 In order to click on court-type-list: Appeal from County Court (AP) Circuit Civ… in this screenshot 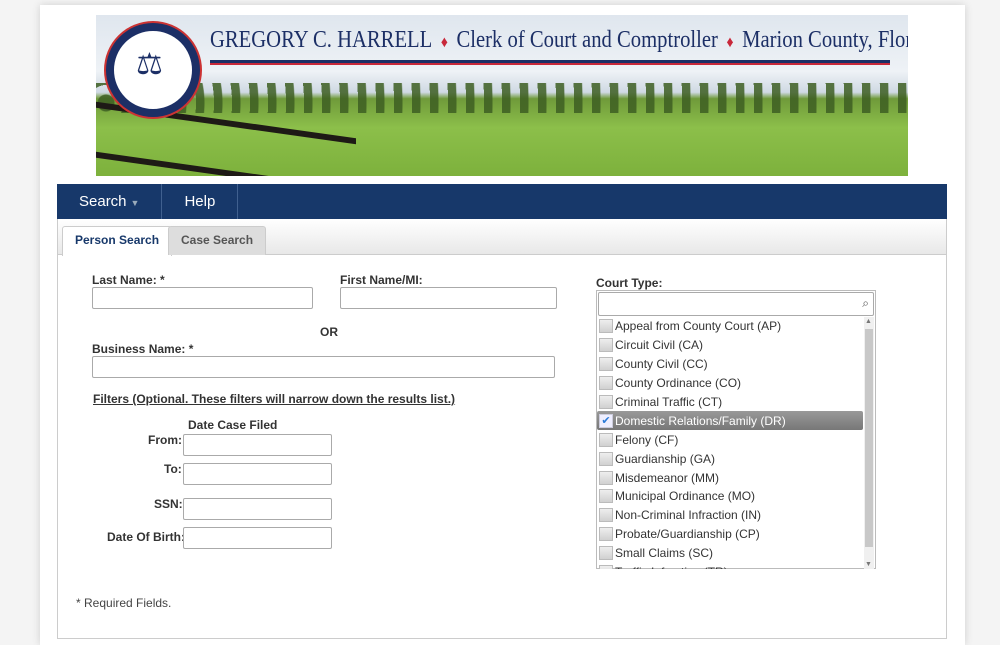, I will do `click(731, 443)`.